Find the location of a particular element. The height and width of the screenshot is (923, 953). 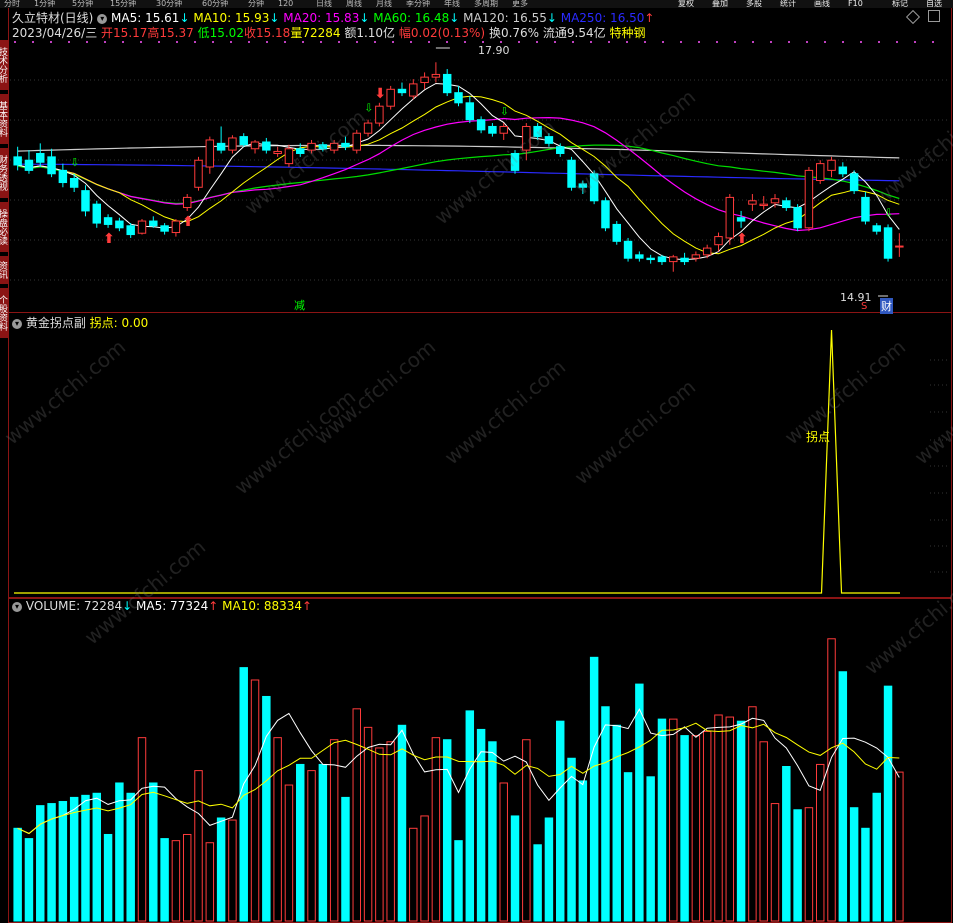

s-mark-label: S is located at coordinates (864, 306).